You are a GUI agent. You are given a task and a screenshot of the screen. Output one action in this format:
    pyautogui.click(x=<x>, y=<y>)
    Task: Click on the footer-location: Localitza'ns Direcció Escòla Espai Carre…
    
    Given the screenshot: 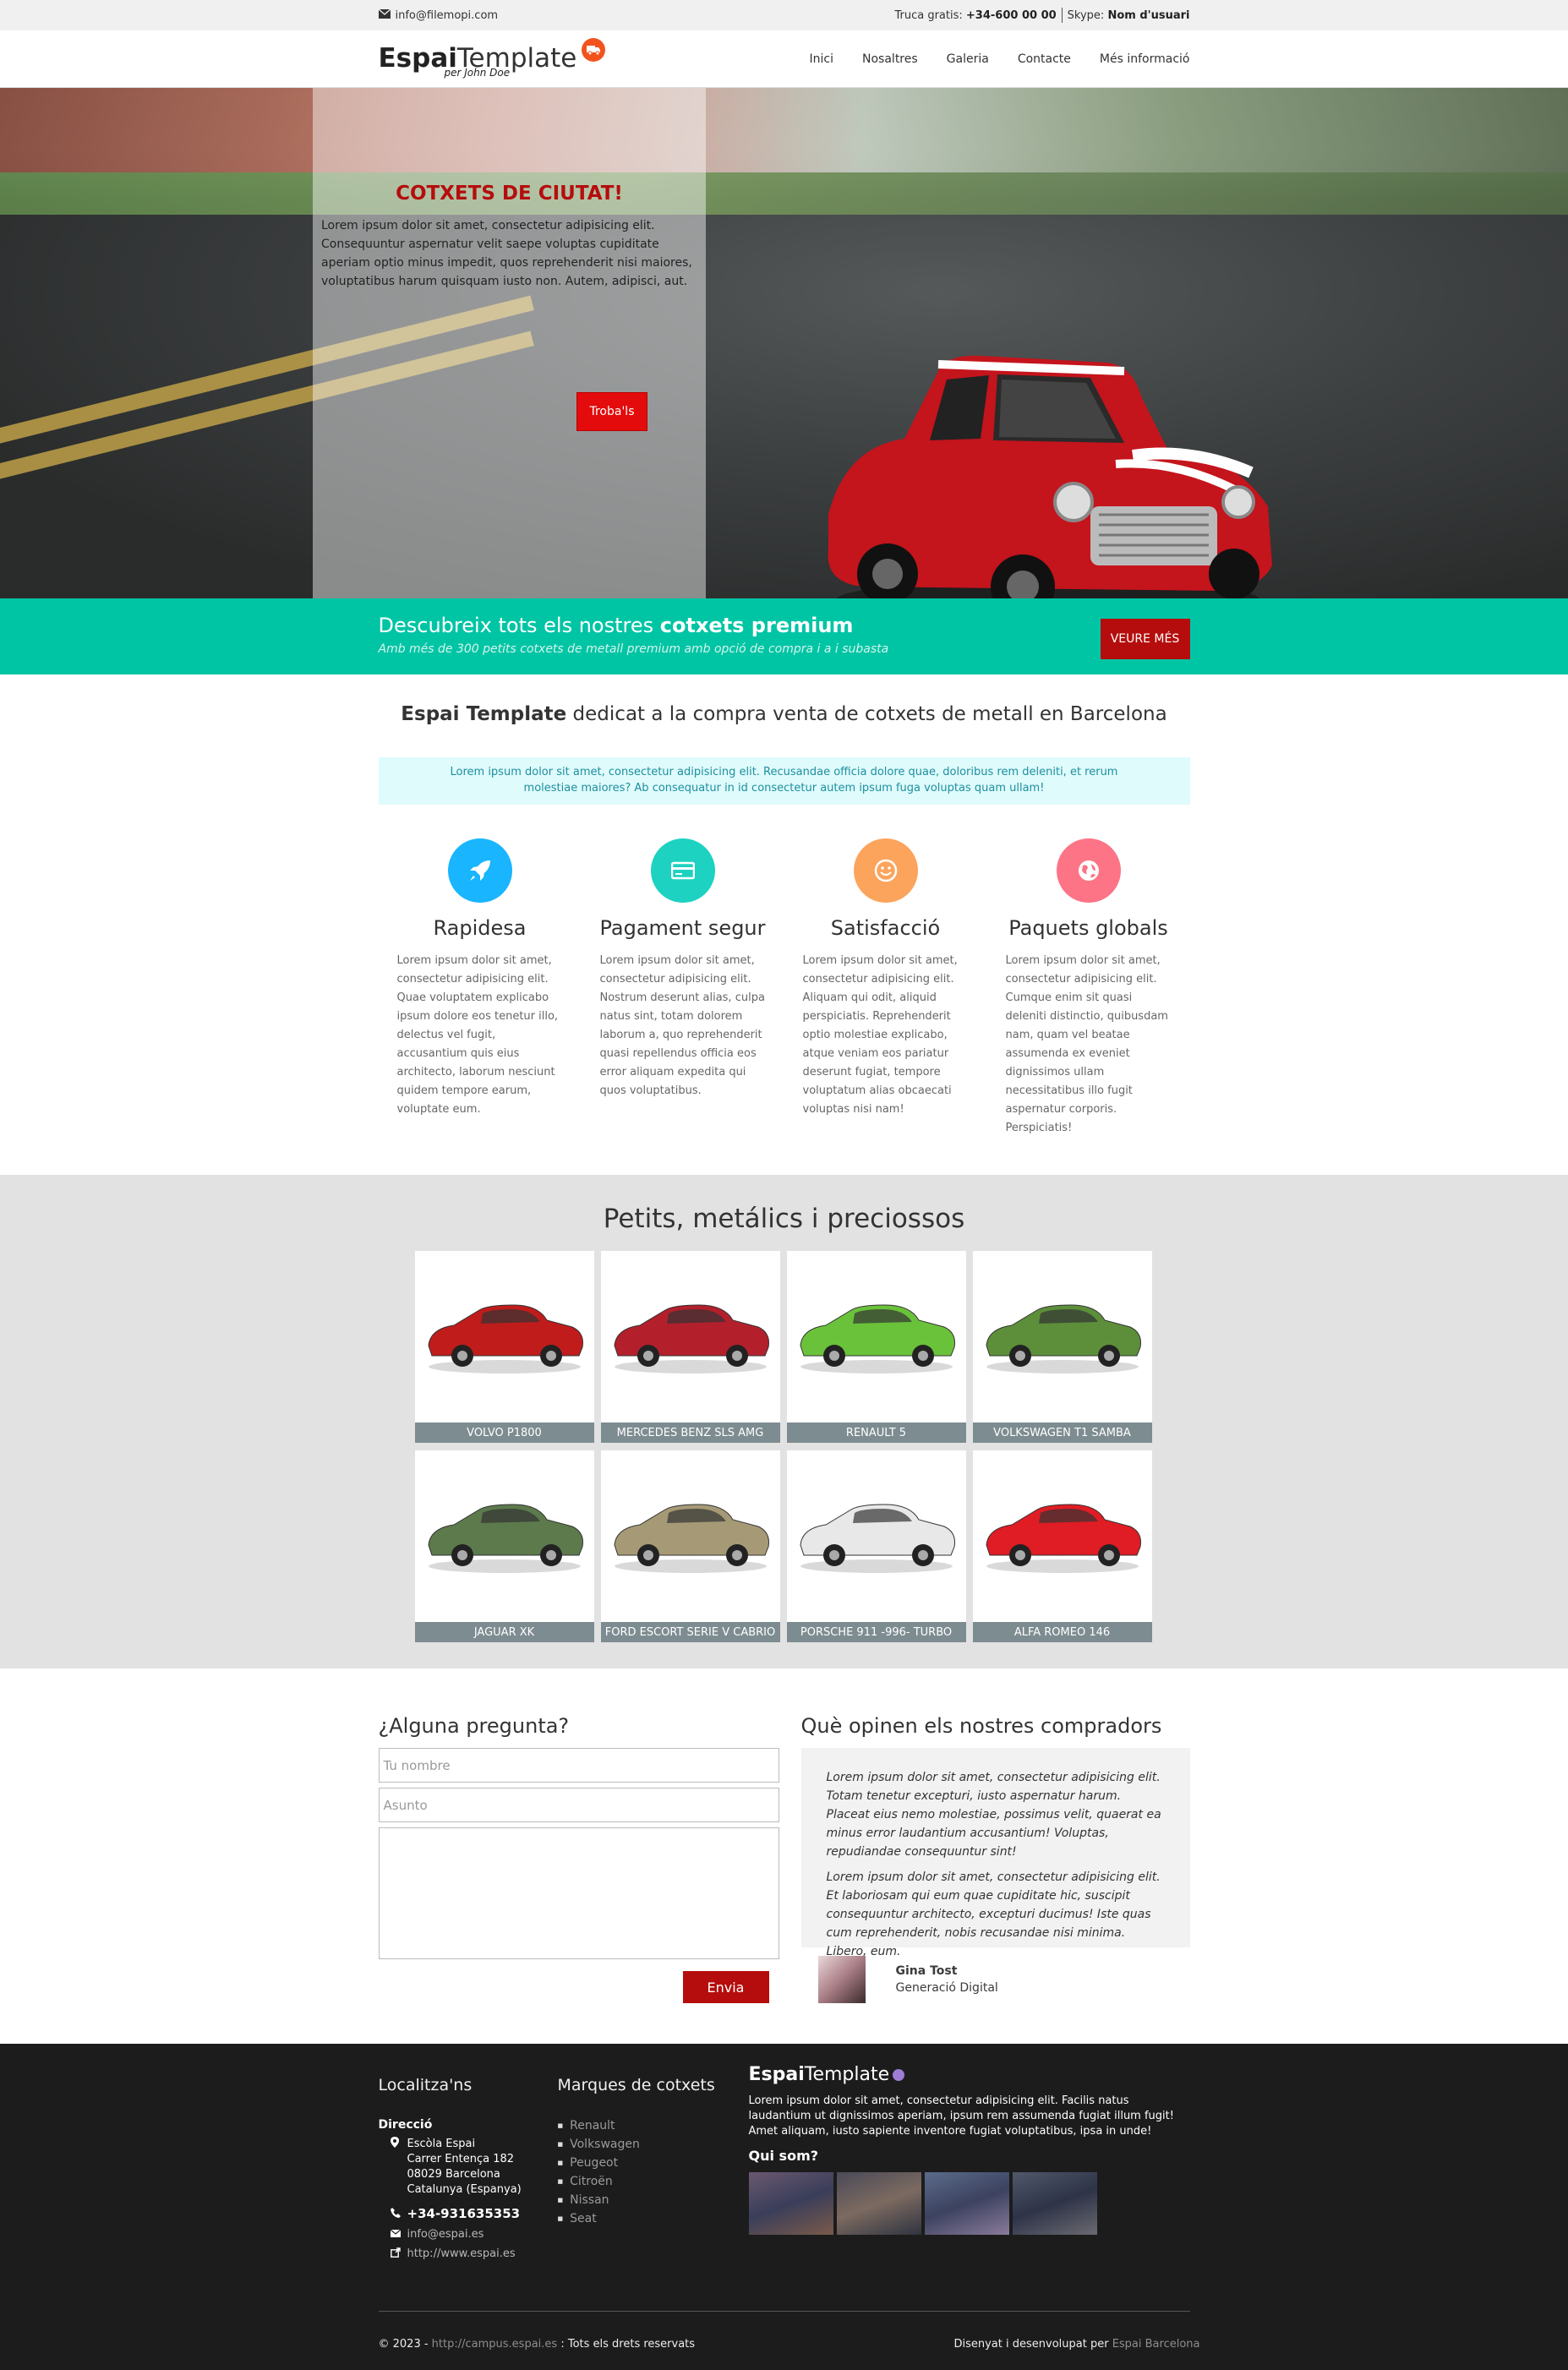 What is the action you would take?
    pyautogui.click(x=463, y=2168)
    